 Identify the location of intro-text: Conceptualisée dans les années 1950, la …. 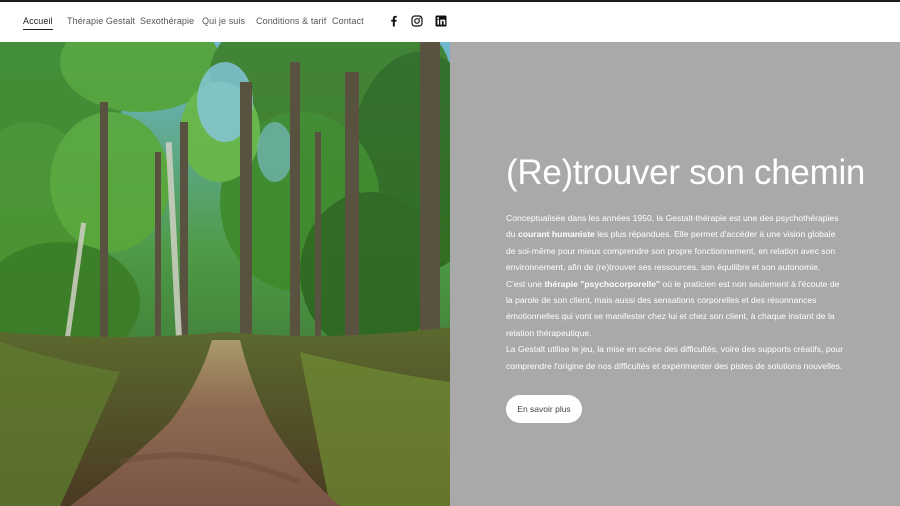
(676, 292).